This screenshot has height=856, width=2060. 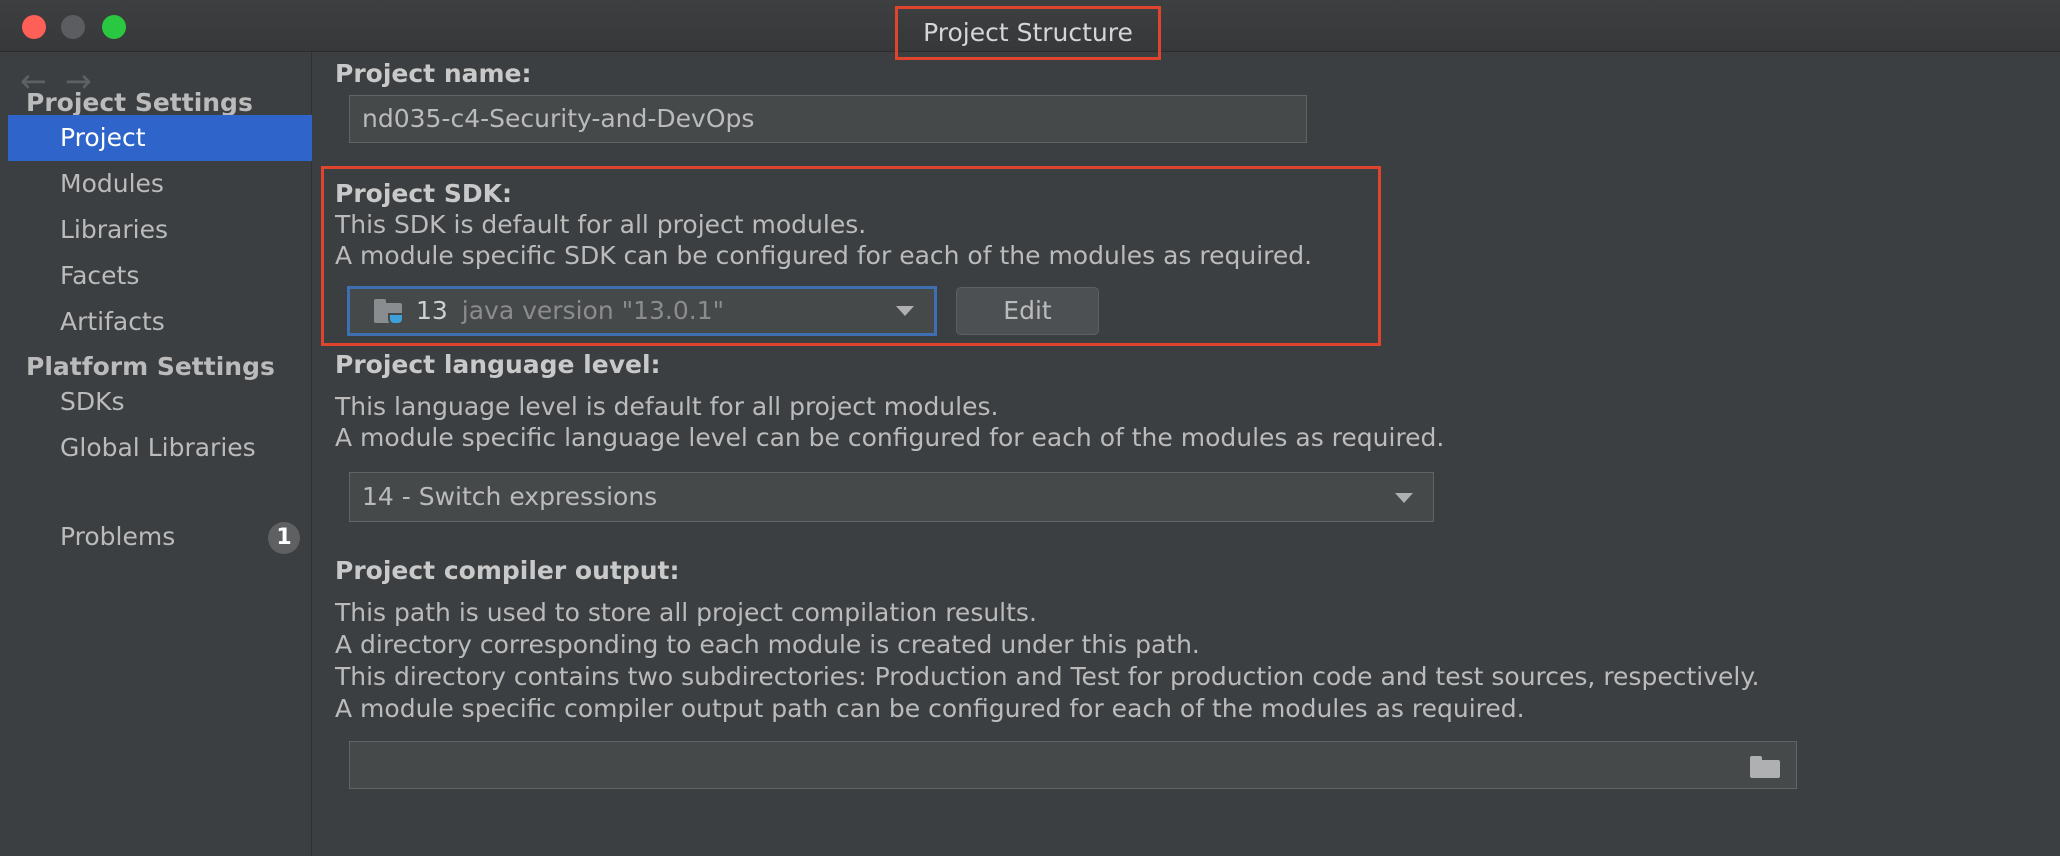 I want to click on folder-java-icon, so click(x=389, y=312).